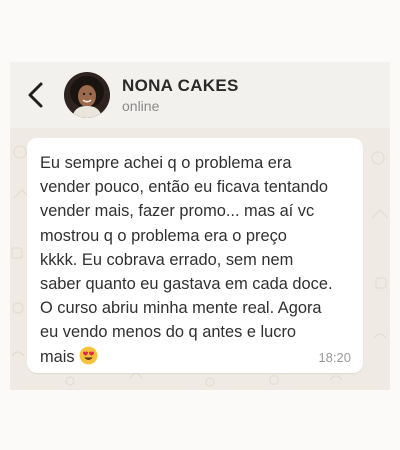 This screenshot has height=450, width=400. Describe the element at coordinates (180, 95) in the screenshot. I see `contact-info: NONA CAKES online` at that location.